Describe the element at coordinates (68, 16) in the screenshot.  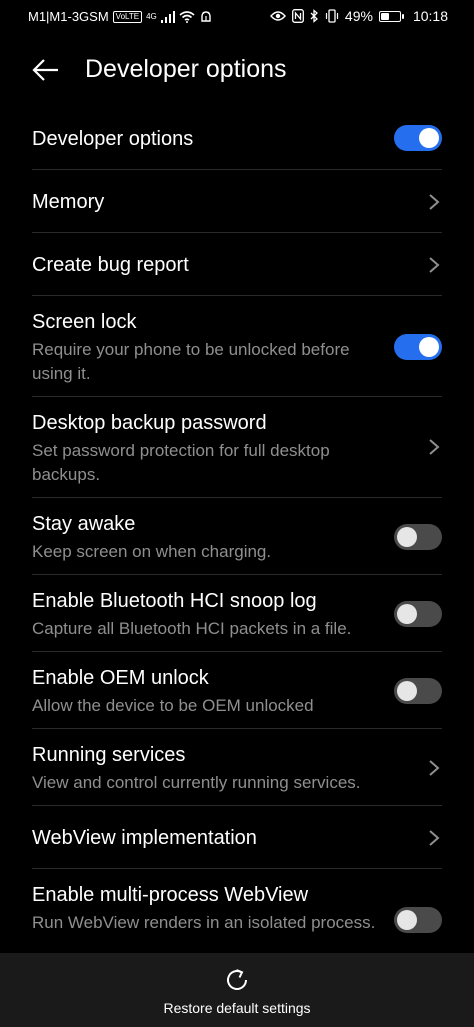
I see `carrier-label: M1|M1-3GSM` at that location.